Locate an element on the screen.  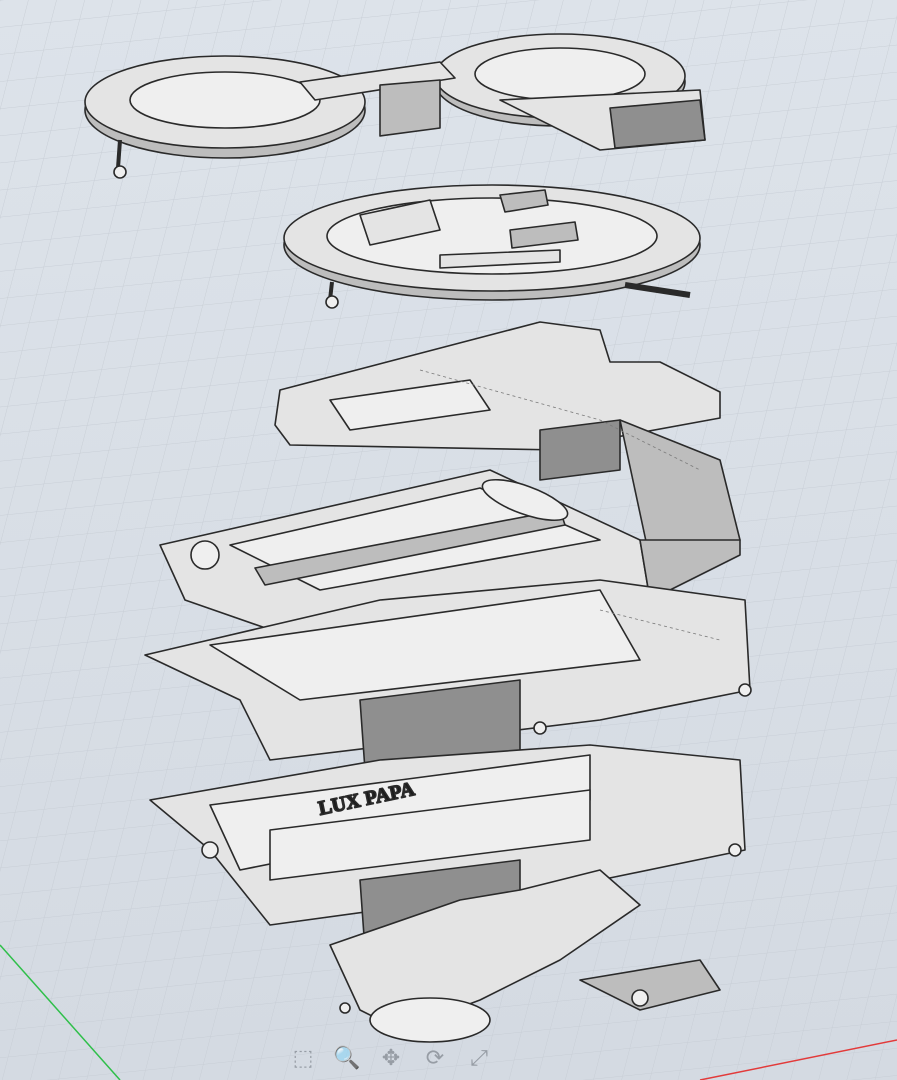
zoom-button: 🔍 is located at coordinates (347, 1058).